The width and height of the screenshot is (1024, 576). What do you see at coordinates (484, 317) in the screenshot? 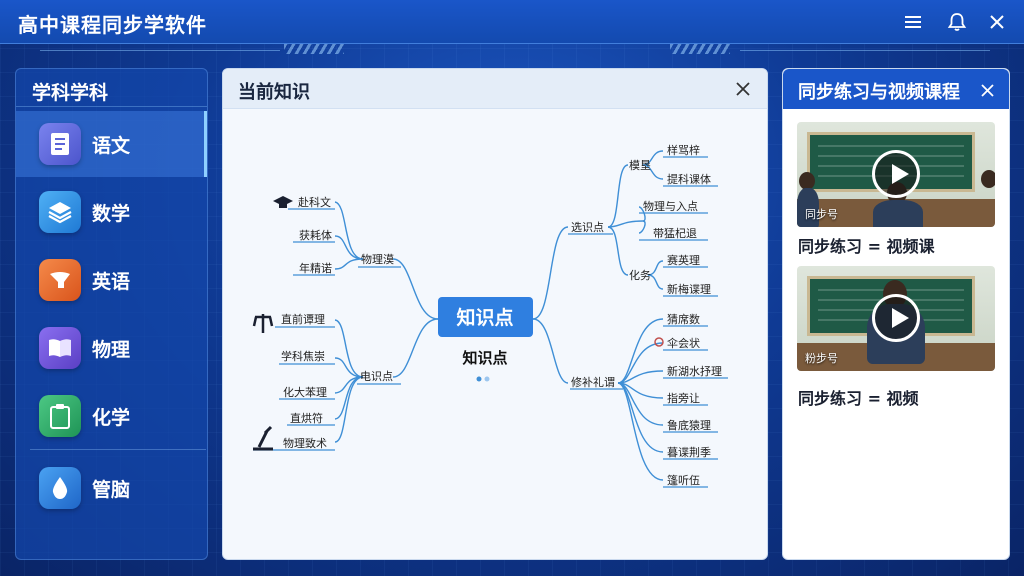
I see `center-node-label: 知识点` at bounding box center [484, 317].